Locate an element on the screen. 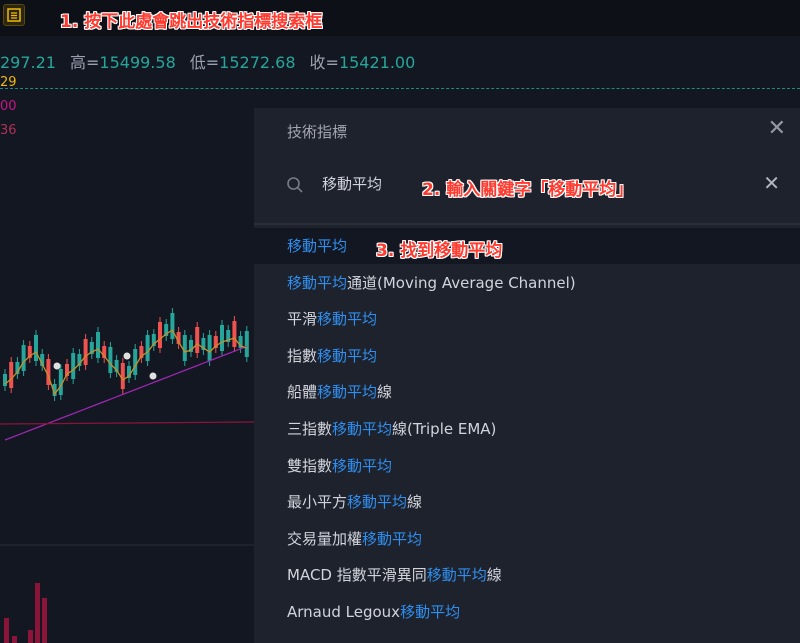 Image resolution: width=800 pixels, height=643 pixels. indicators-button is located at coordinates (14, 15).